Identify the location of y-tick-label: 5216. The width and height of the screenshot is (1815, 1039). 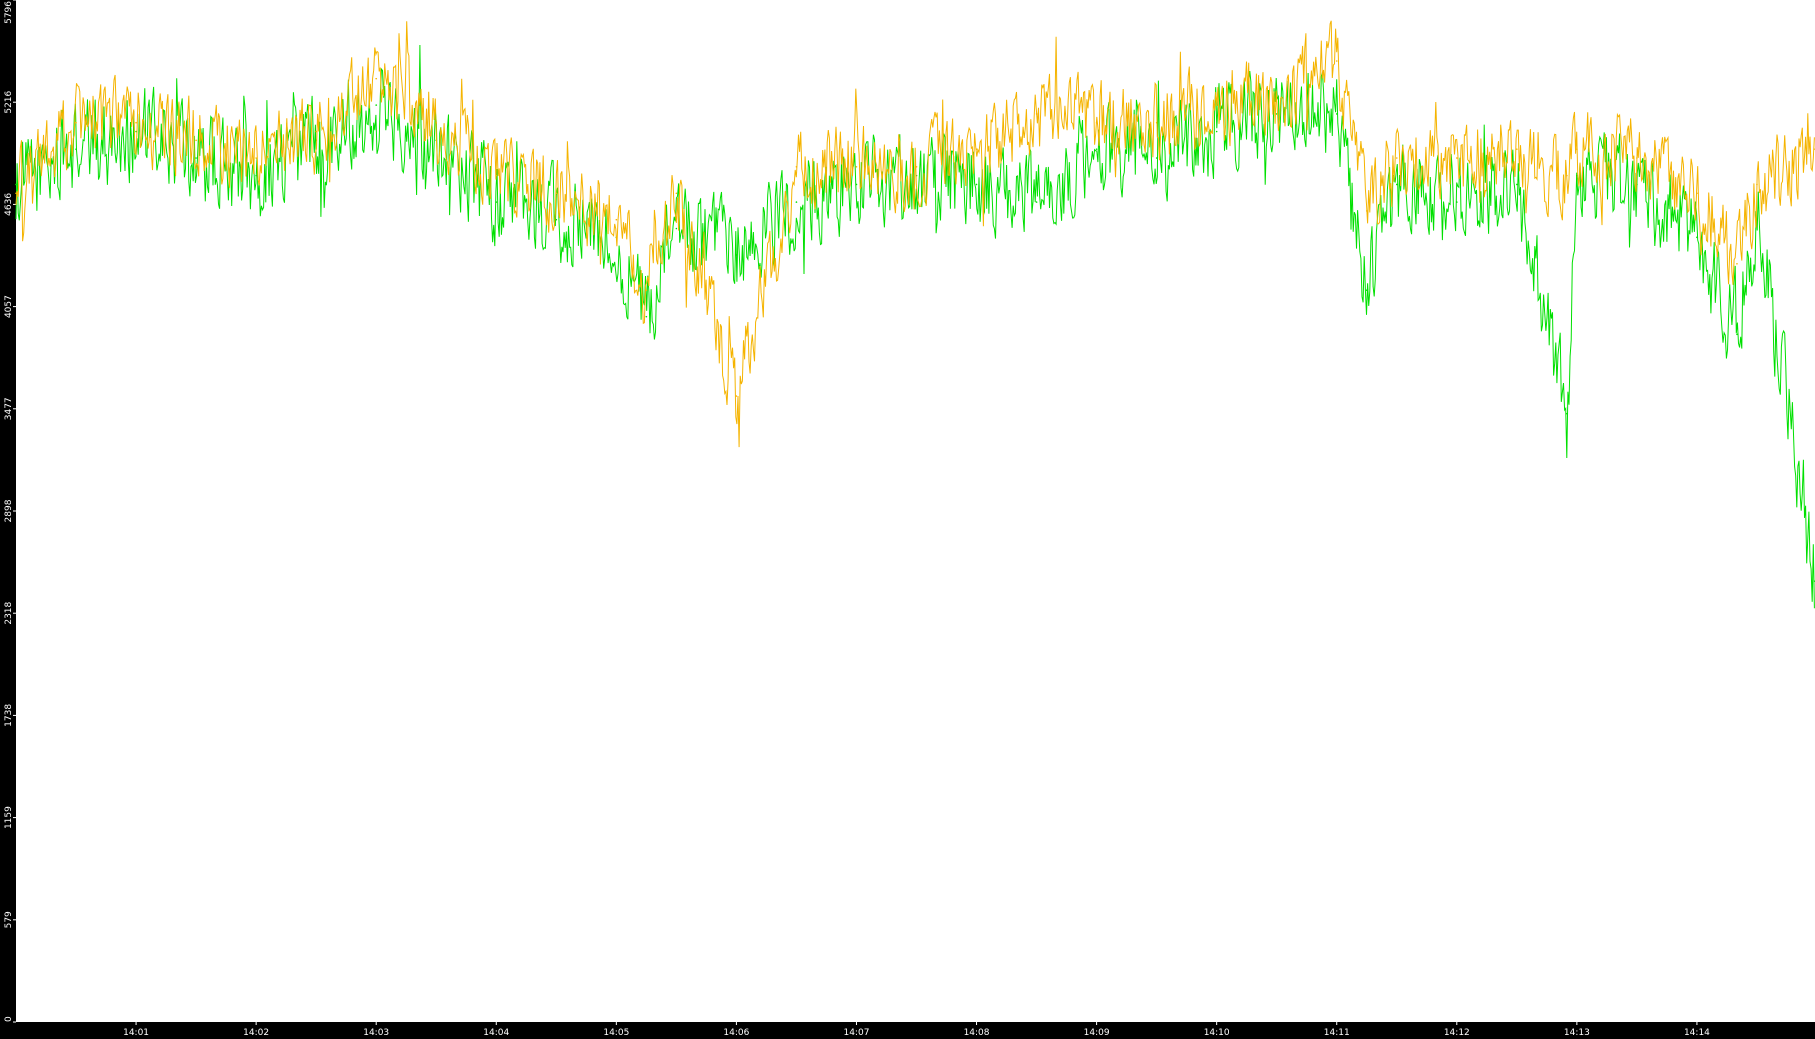
(9, 101).